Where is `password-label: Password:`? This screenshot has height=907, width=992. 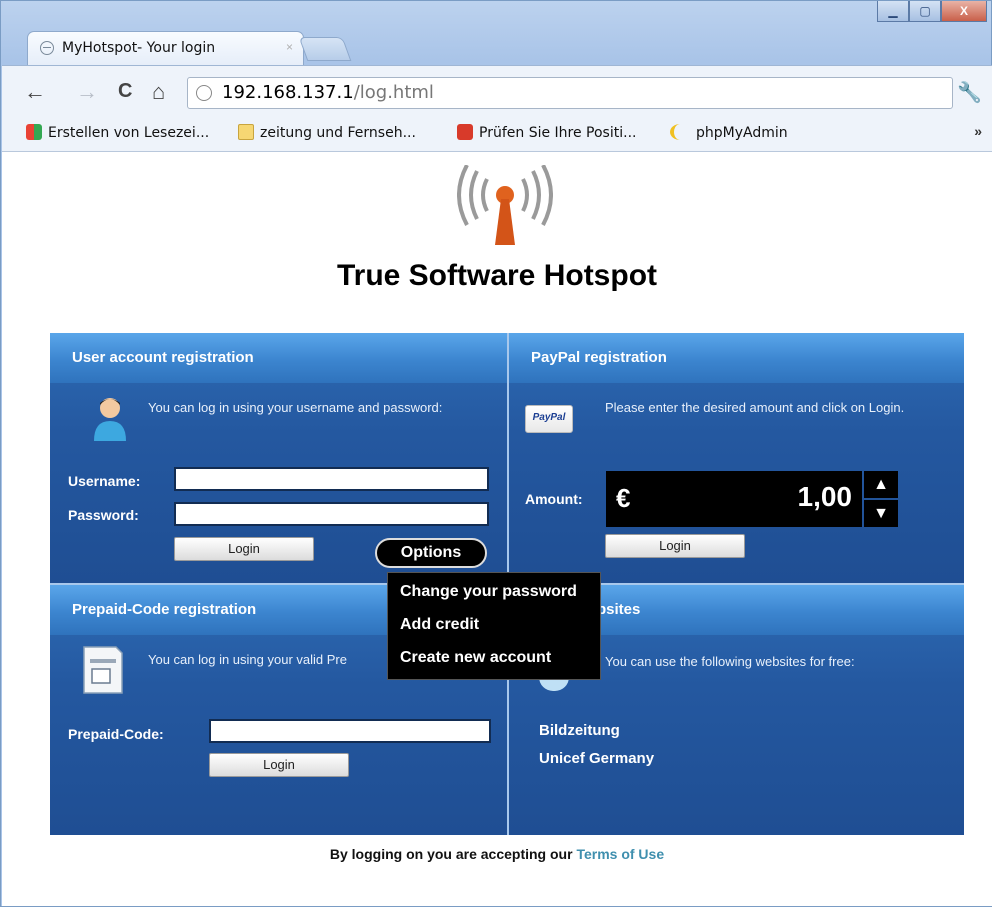 password-label: Password: is located at coordinates (103, 515).